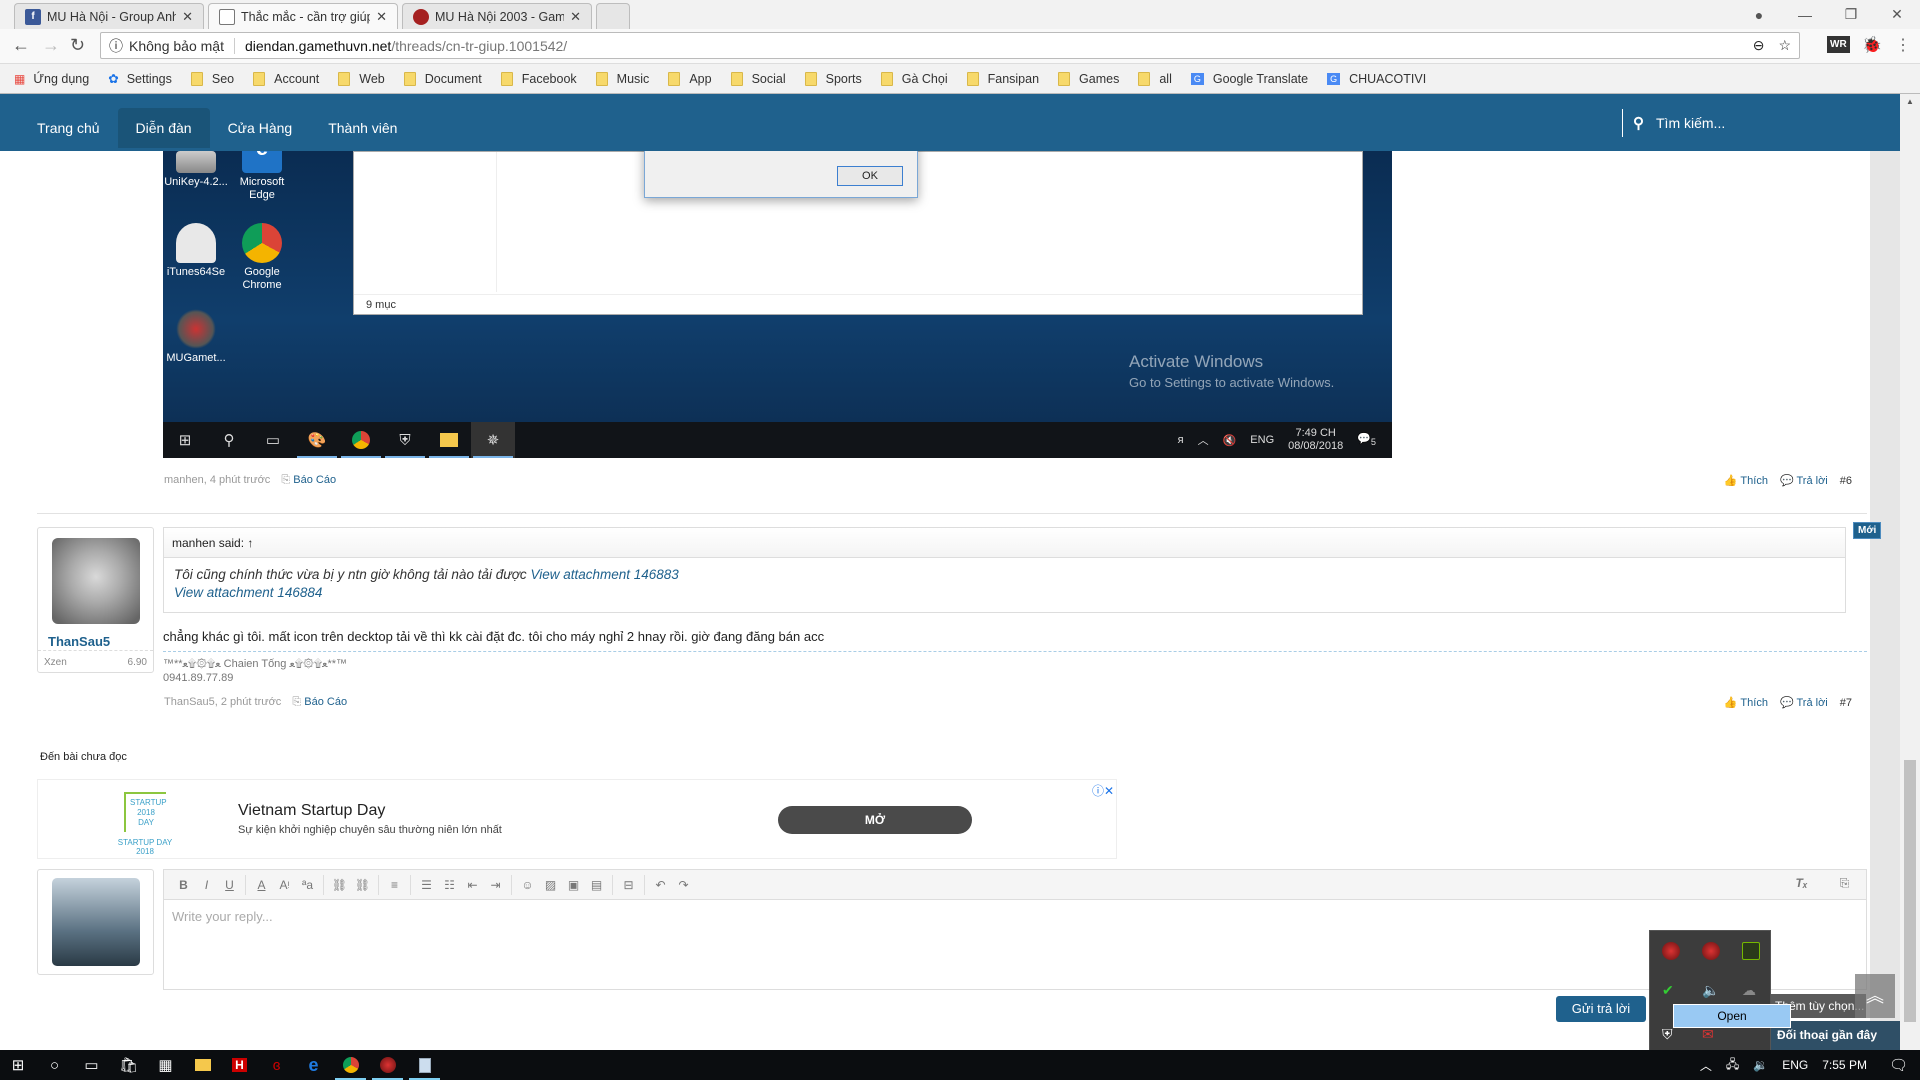  Describe the element at coordinates (1671, 991) in the screenshot. I see `printer-check-icon: ✔` at that location.